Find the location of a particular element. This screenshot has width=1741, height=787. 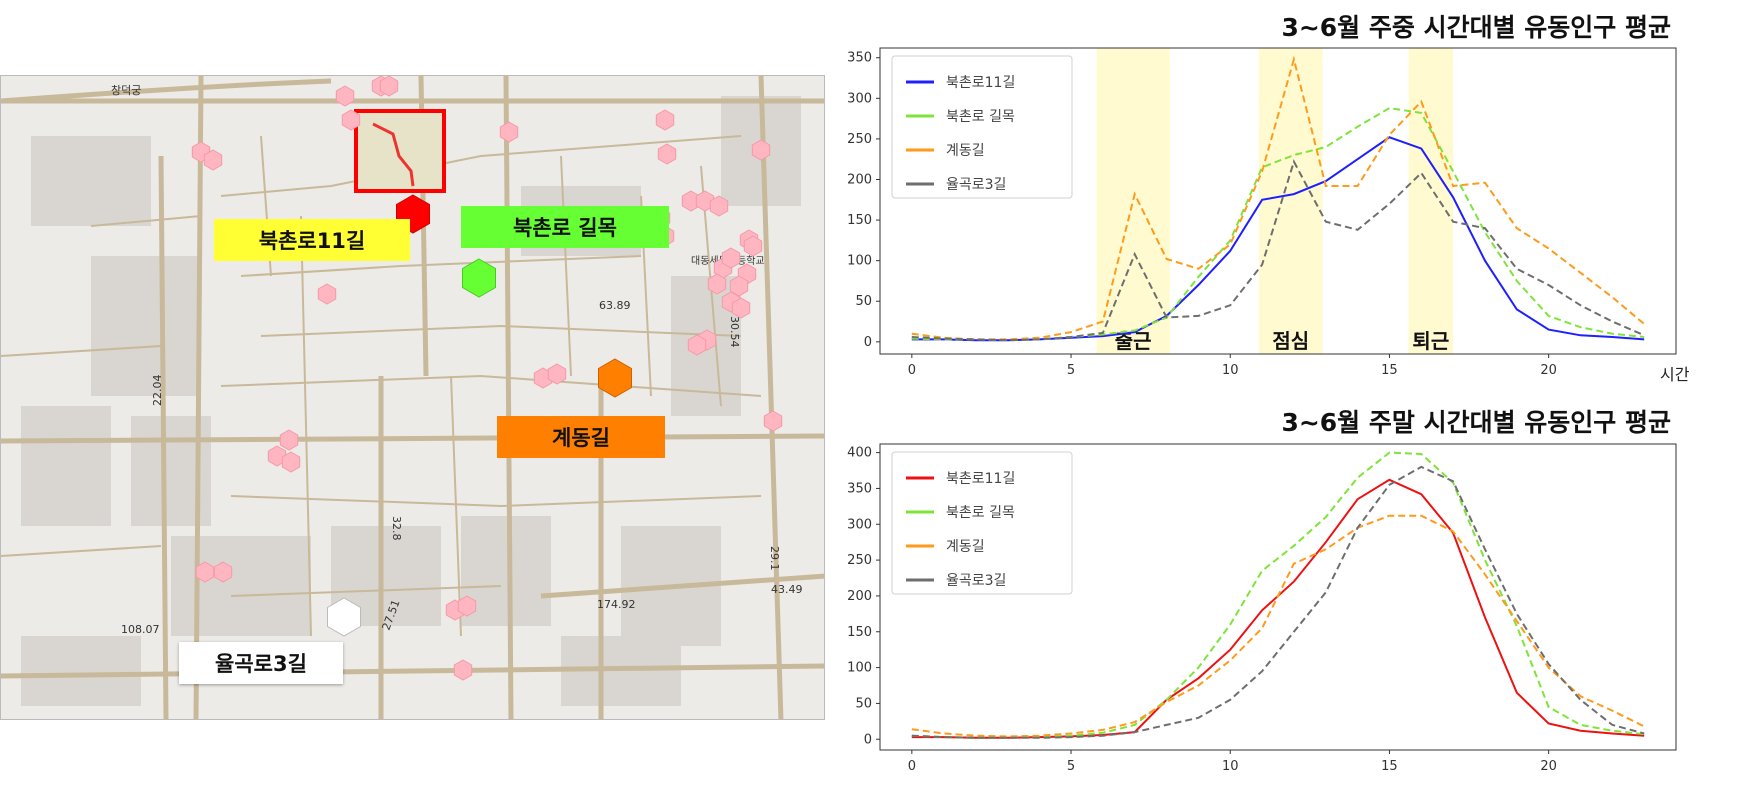

weekday-chart-title: 3~6월 주중 시간대별 유동인구 평균 is located at coordinates (1476, 27).